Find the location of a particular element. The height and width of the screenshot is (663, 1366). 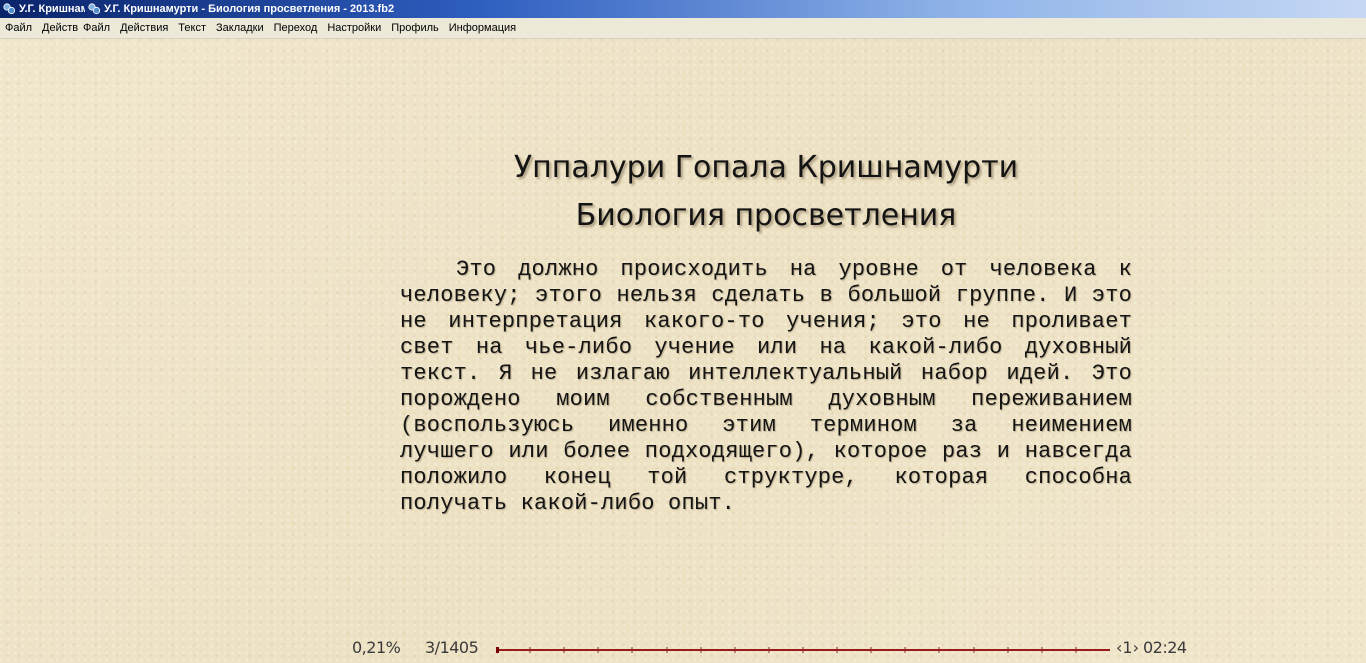

menu-info: Информация is located at coordinates (482, 28).